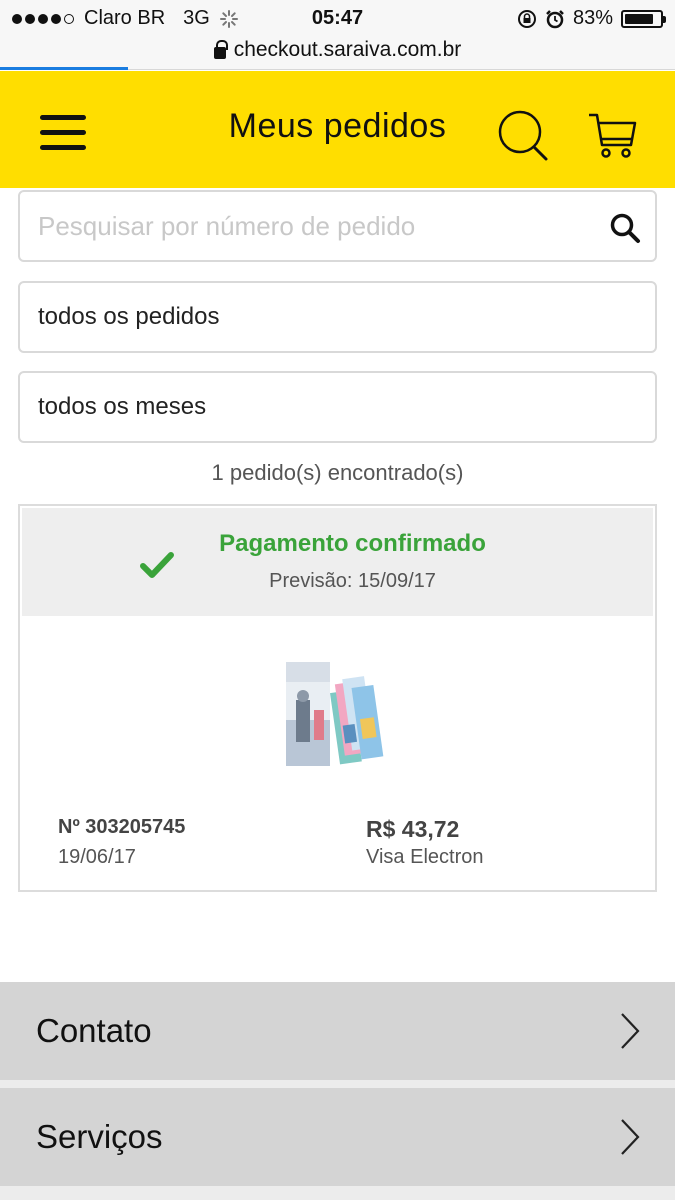 This screenshot has height=1200, width=675. I want to click on order-status-select-value: todos os pedidos, so click(129, 316).